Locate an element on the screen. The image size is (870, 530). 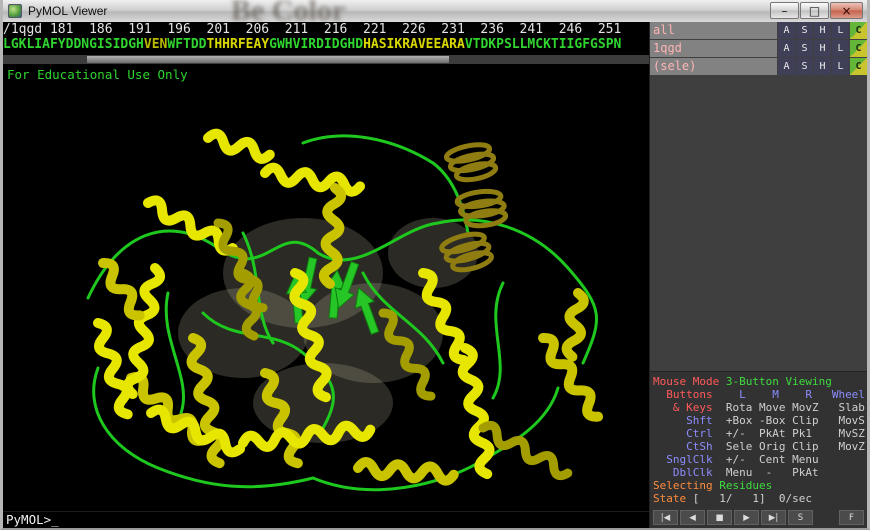
vcr-end-button: ▶| is located at coordinates (773, 517).